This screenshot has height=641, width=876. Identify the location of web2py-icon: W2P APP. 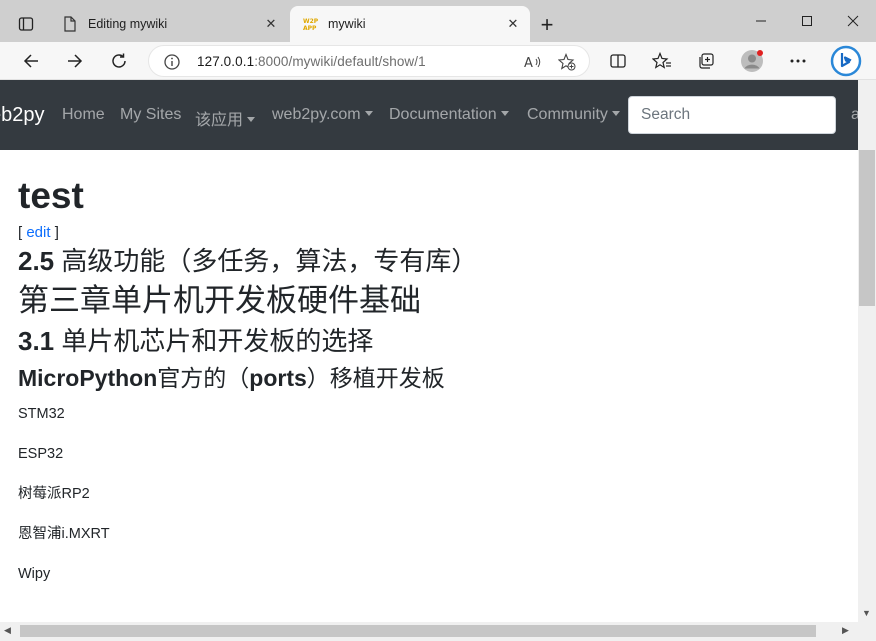
(310, 24).